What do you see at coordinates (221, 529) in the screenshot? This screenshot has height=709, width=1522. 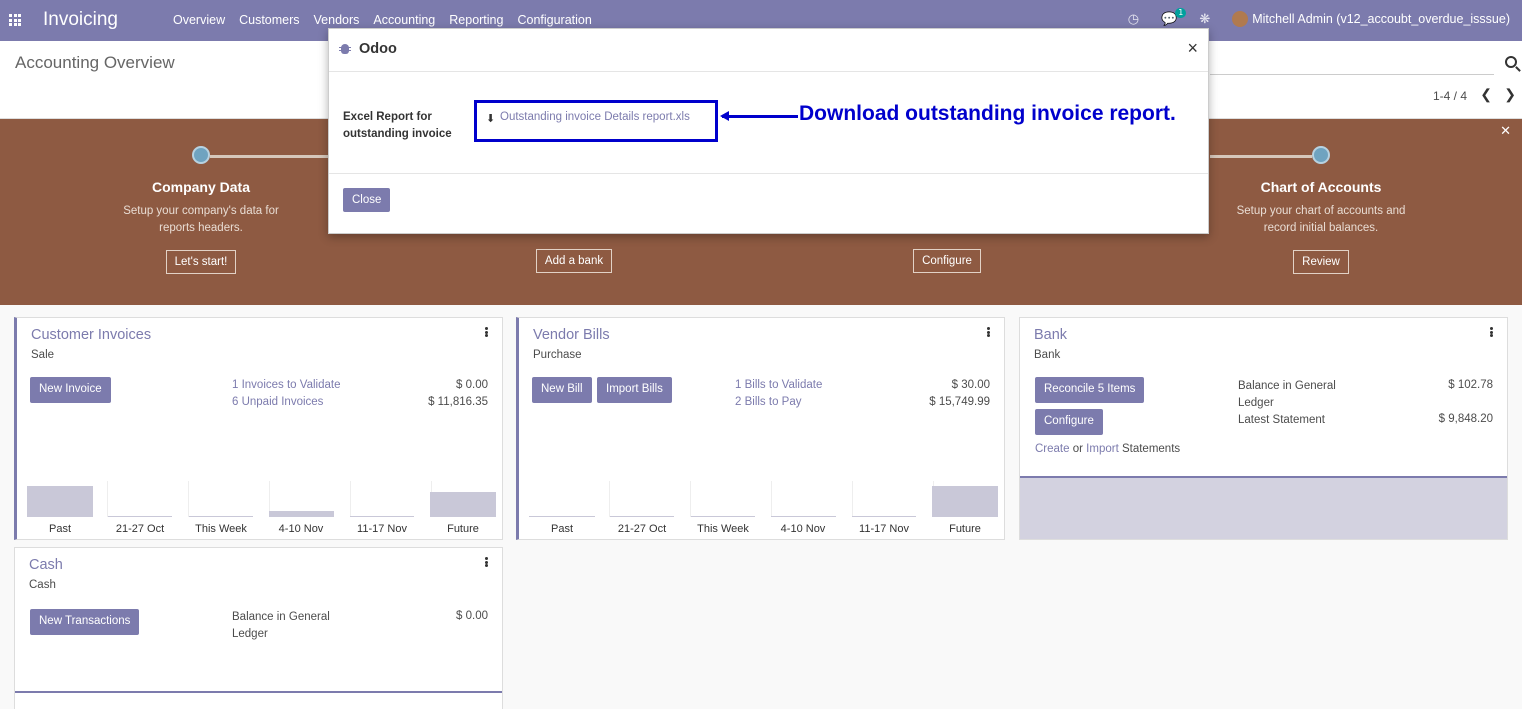 I see `tick-label: This Week` at bounding box center [221, 529].